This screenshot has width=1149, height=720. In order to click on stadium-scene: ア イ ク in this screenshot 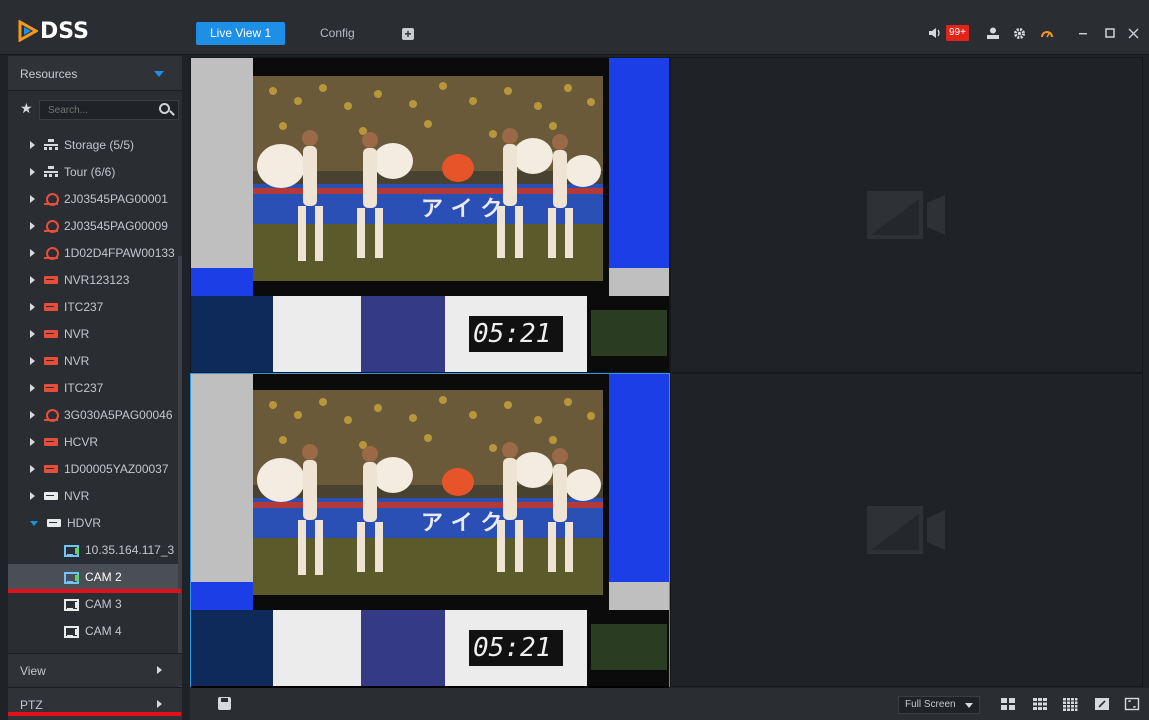, I will do `click(428, 178)`.